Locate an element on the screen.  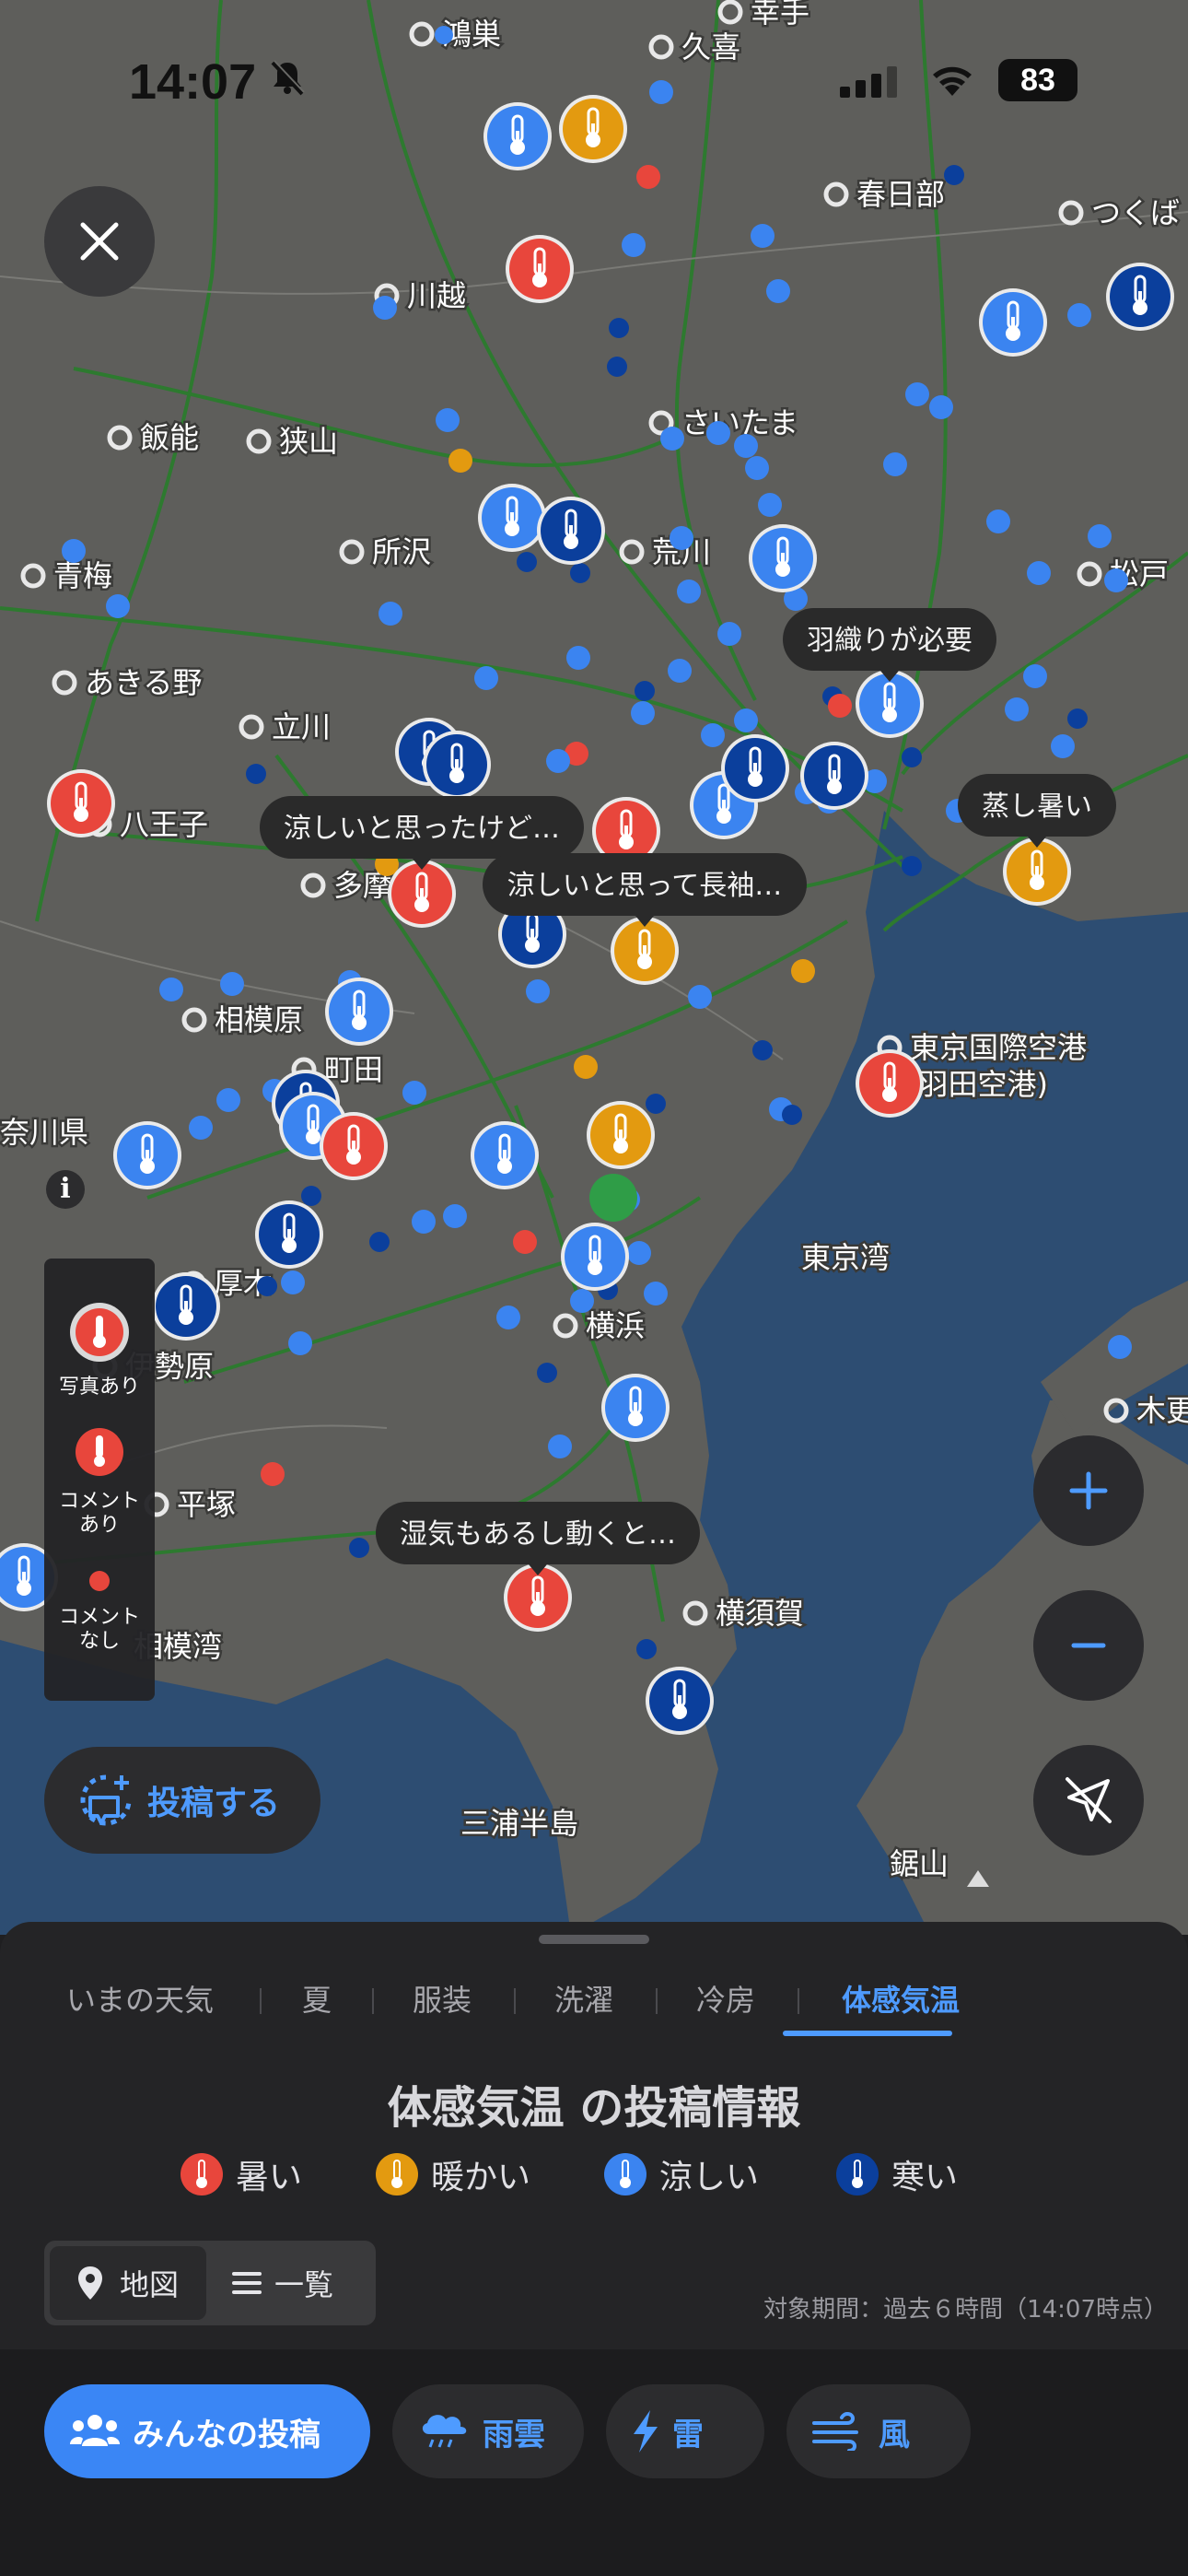
zoom-out-button is located at coordinates (1088, 1645).